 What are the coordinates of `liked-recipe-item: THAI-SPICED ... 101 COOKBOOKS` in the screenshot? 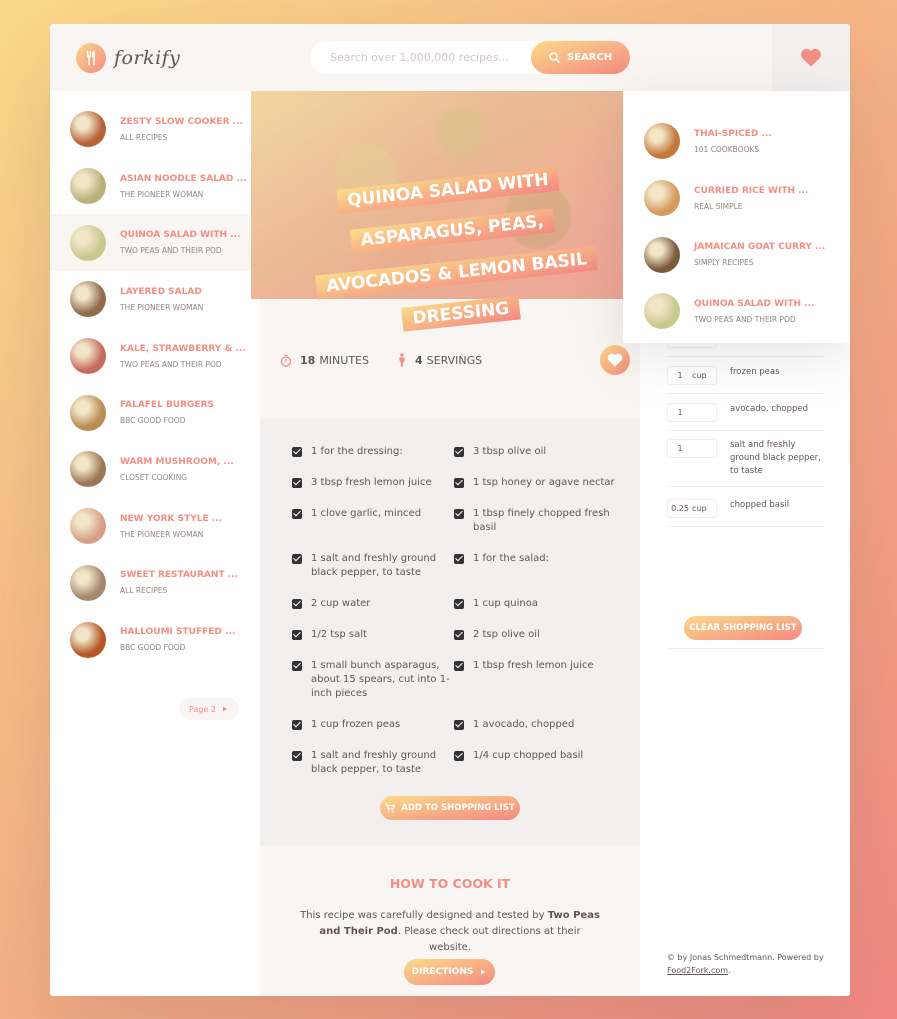 It's located at (736, 141).